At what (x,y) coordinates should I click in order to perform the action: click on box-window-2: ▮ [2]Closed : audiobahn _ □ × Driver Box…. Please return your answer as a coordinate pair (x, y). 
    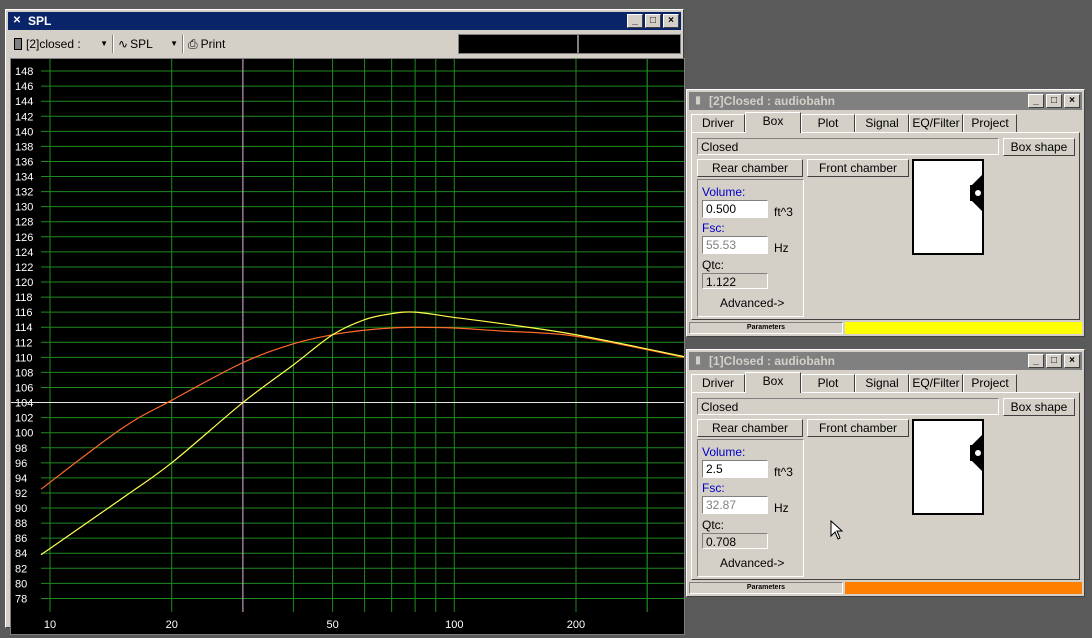
    Looking at the image, I should click on (885, 213).